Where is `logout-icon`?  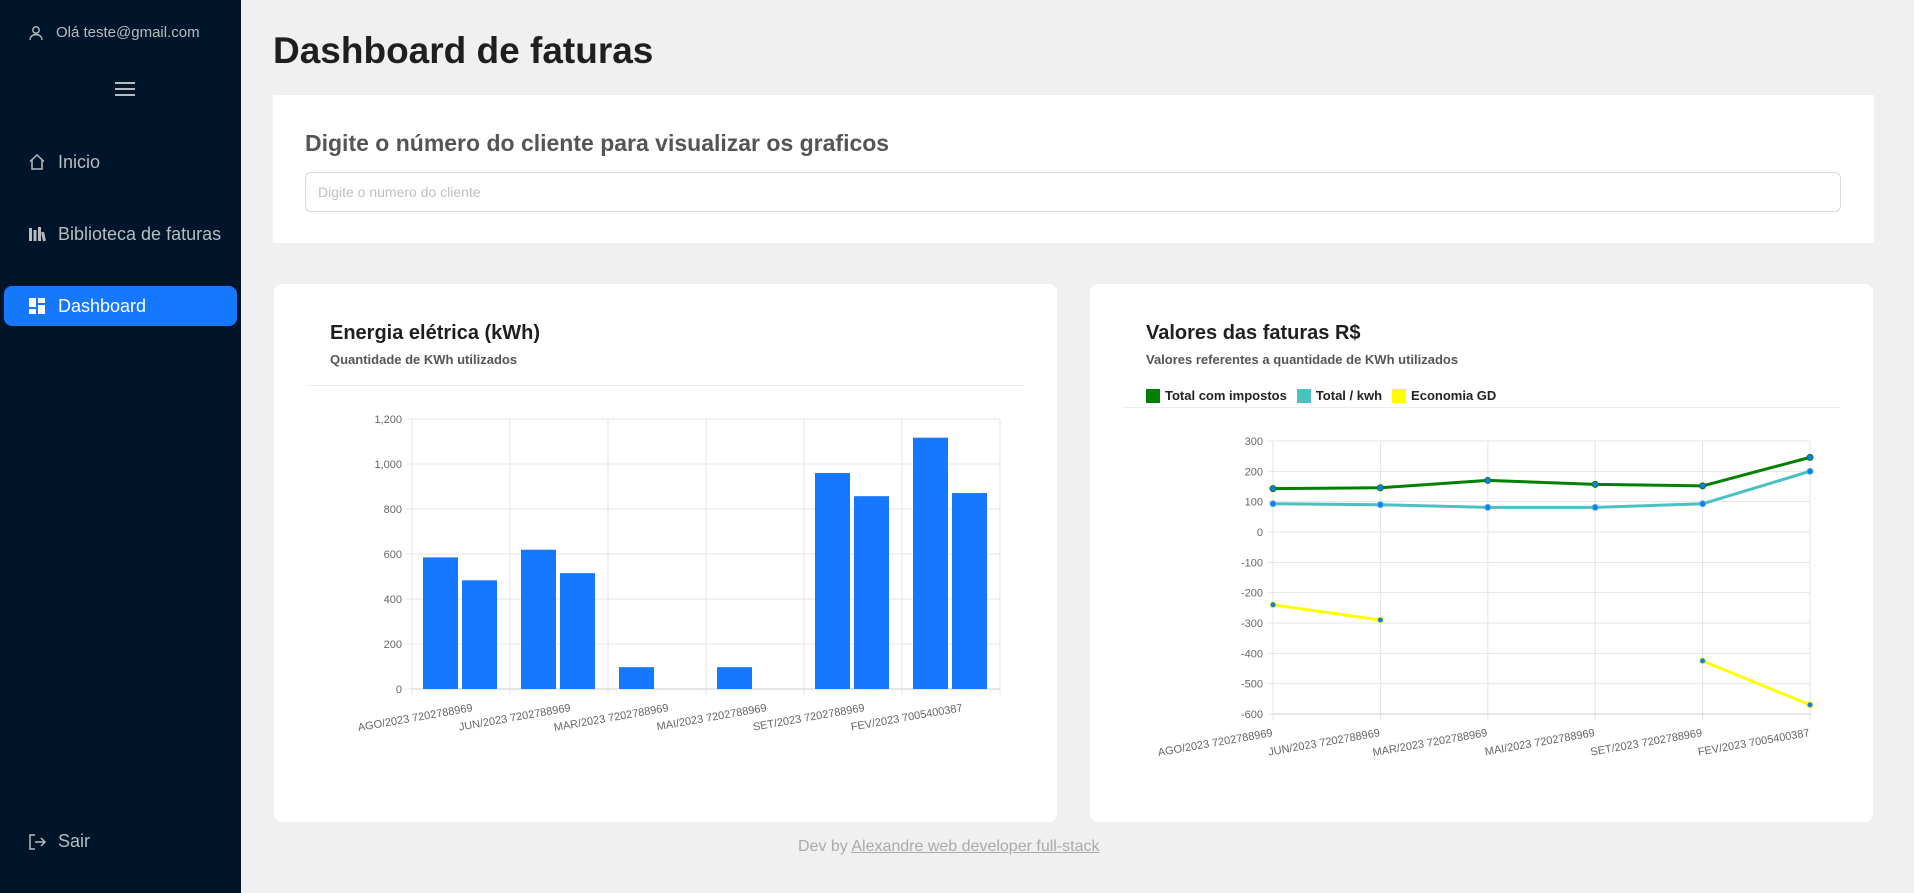 logout-icon is located at coordinates (37, 841).